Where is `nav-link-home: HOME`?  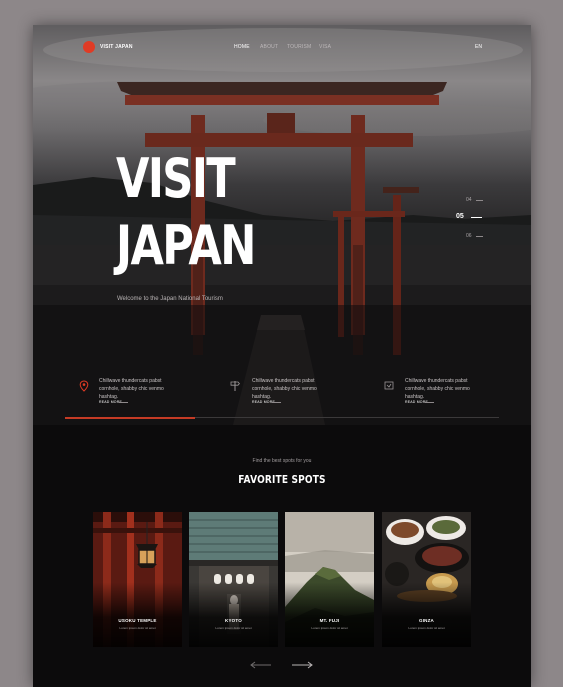
nav-link-home: HOME is located at coordinates (242, 47).